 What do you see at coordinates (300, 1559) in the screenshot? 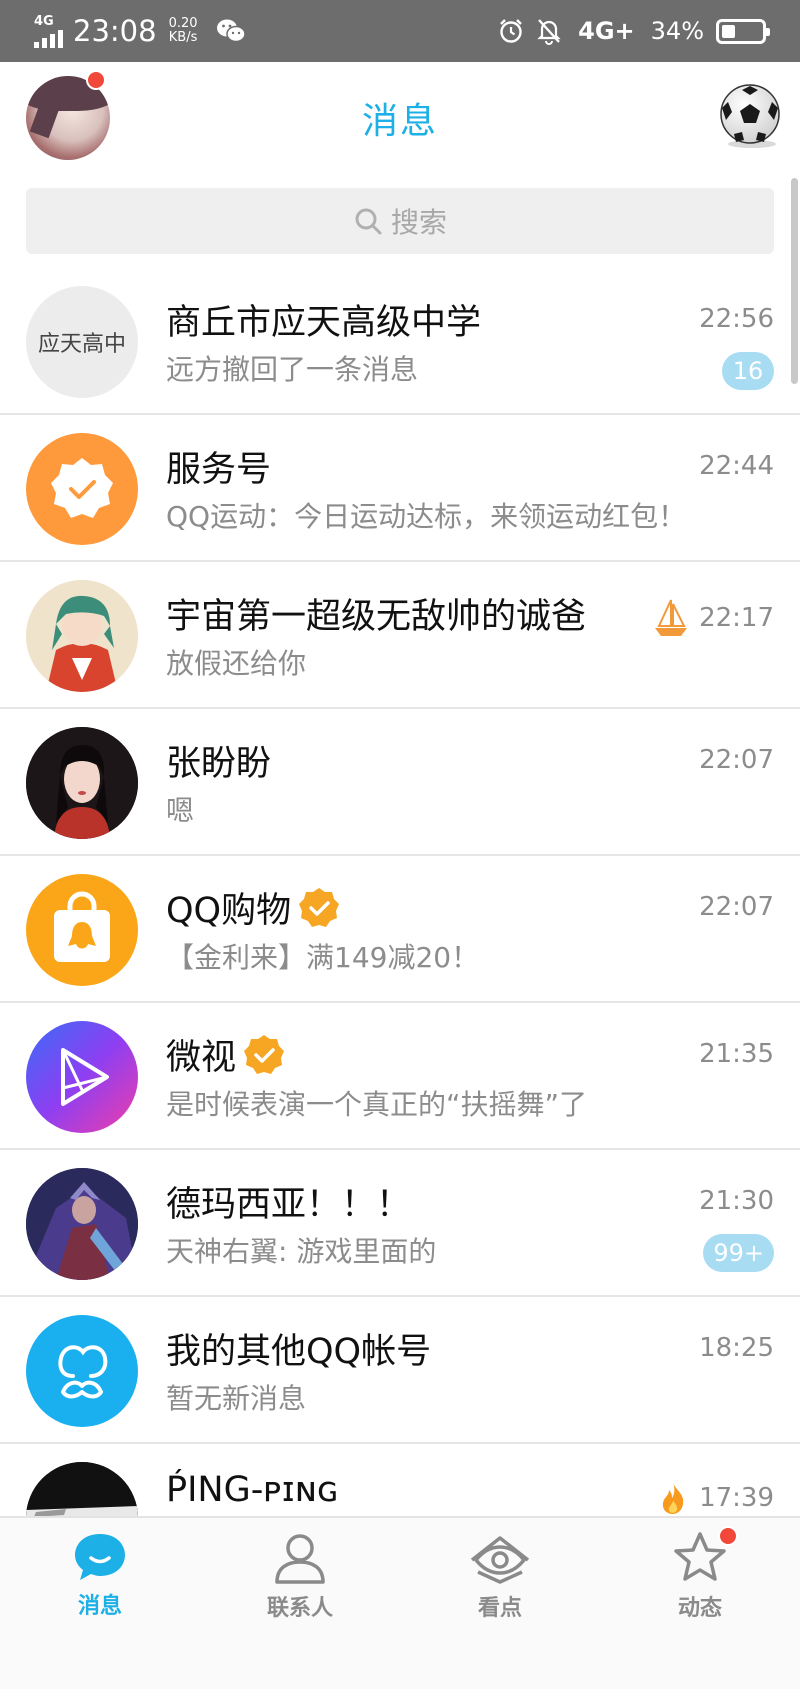
I see `contacts-person-icon` at bounding box center [300, 1559].